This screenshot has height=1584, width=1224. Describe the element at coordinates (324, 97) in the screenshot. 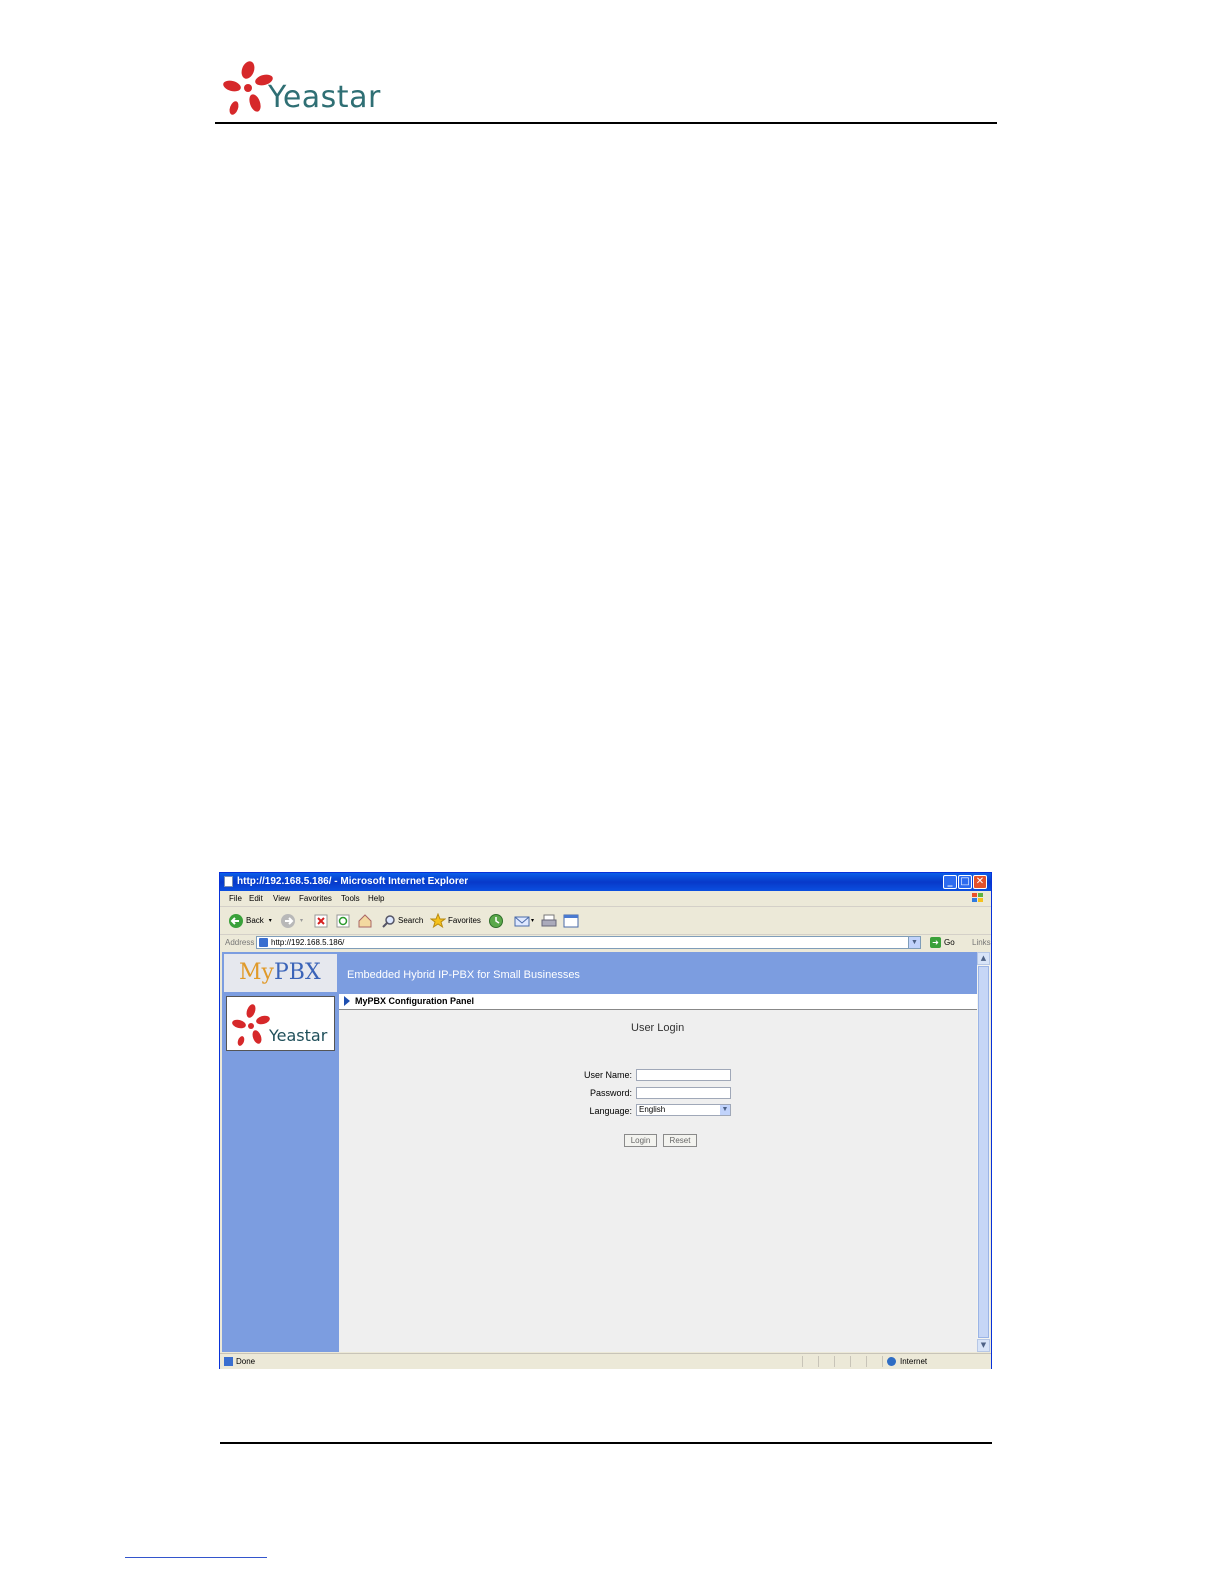

I see `document-logo-text: Yeastar` at that location.